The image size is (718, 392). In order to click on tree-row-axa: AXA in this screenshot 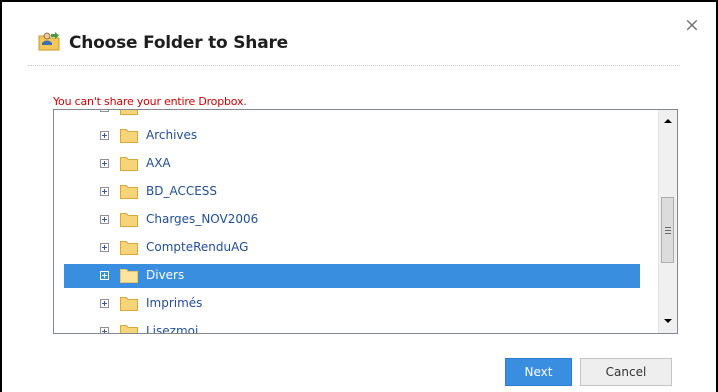, I will do `click(352, 164)`.